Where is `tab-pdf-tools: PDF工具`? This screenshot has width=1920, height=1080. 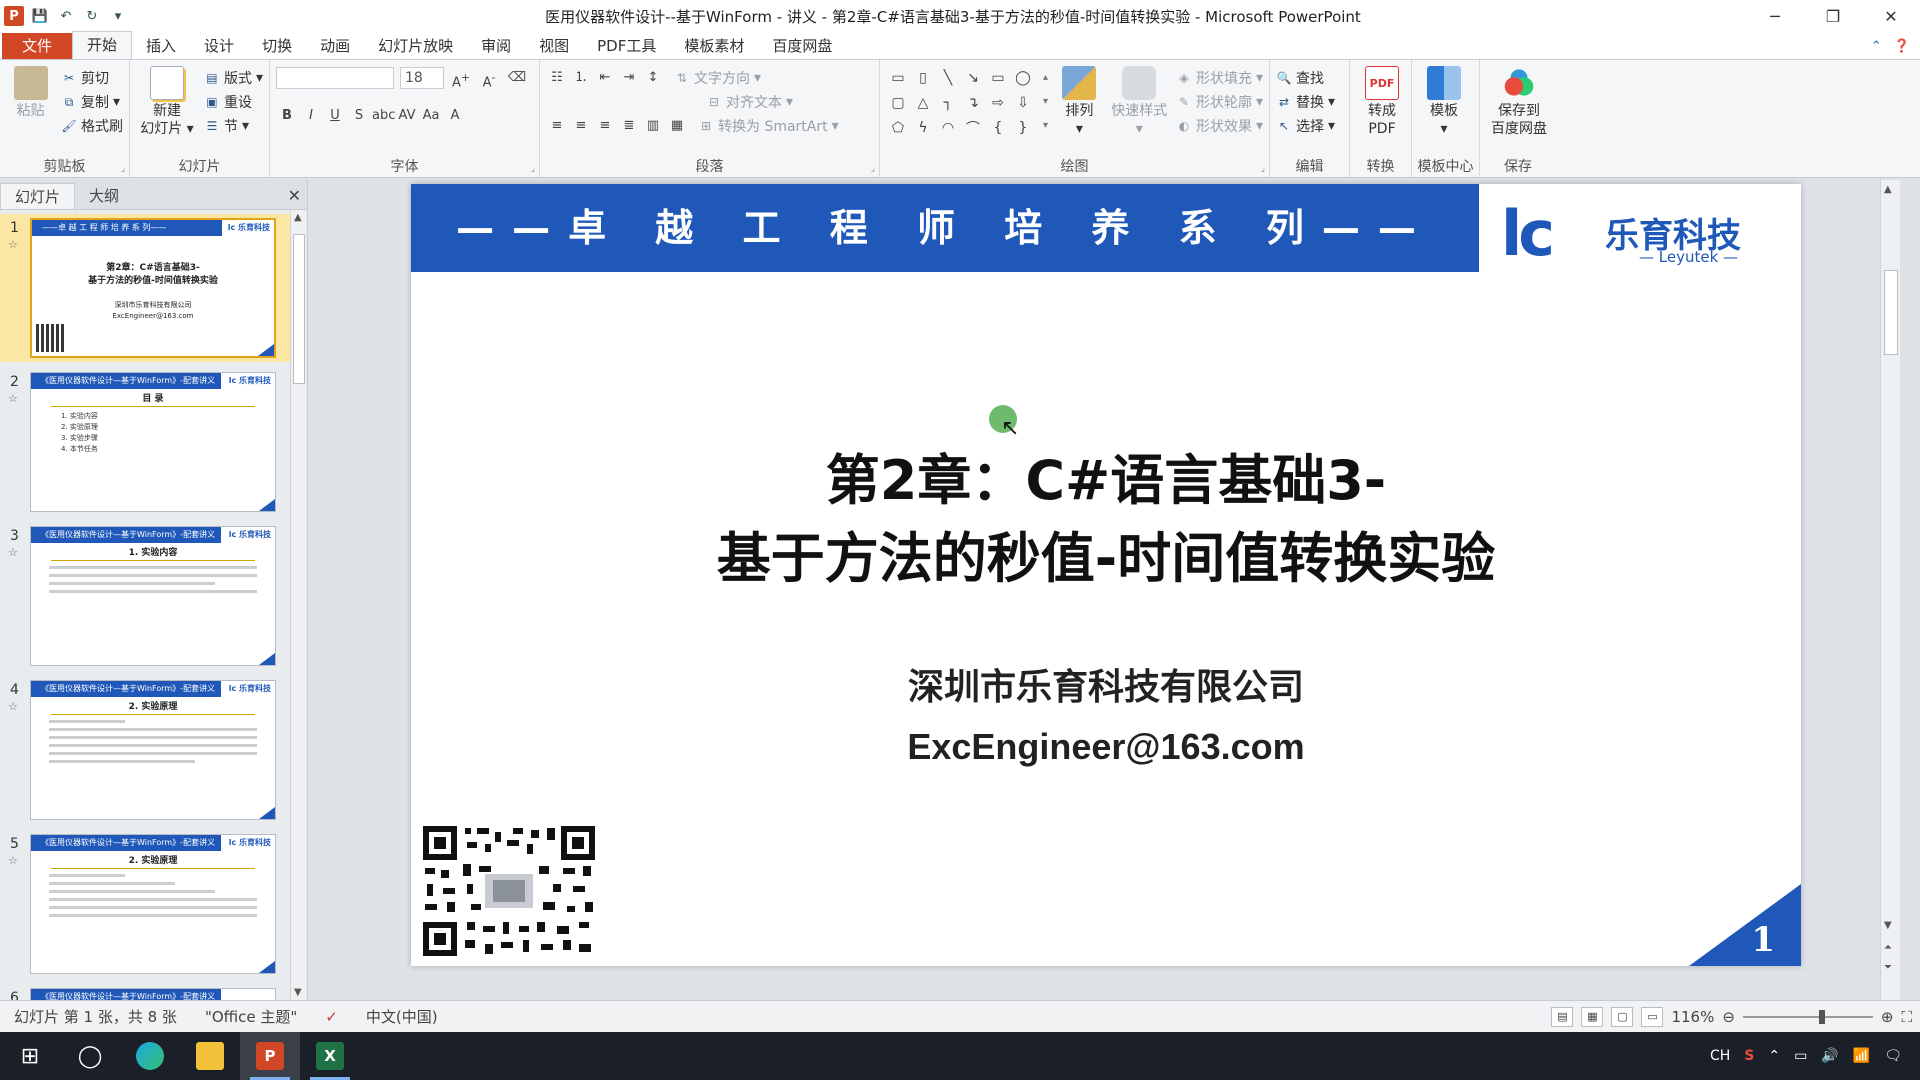 tab-pdf-tools: PDF工具 is located at coordinates (626, 46).